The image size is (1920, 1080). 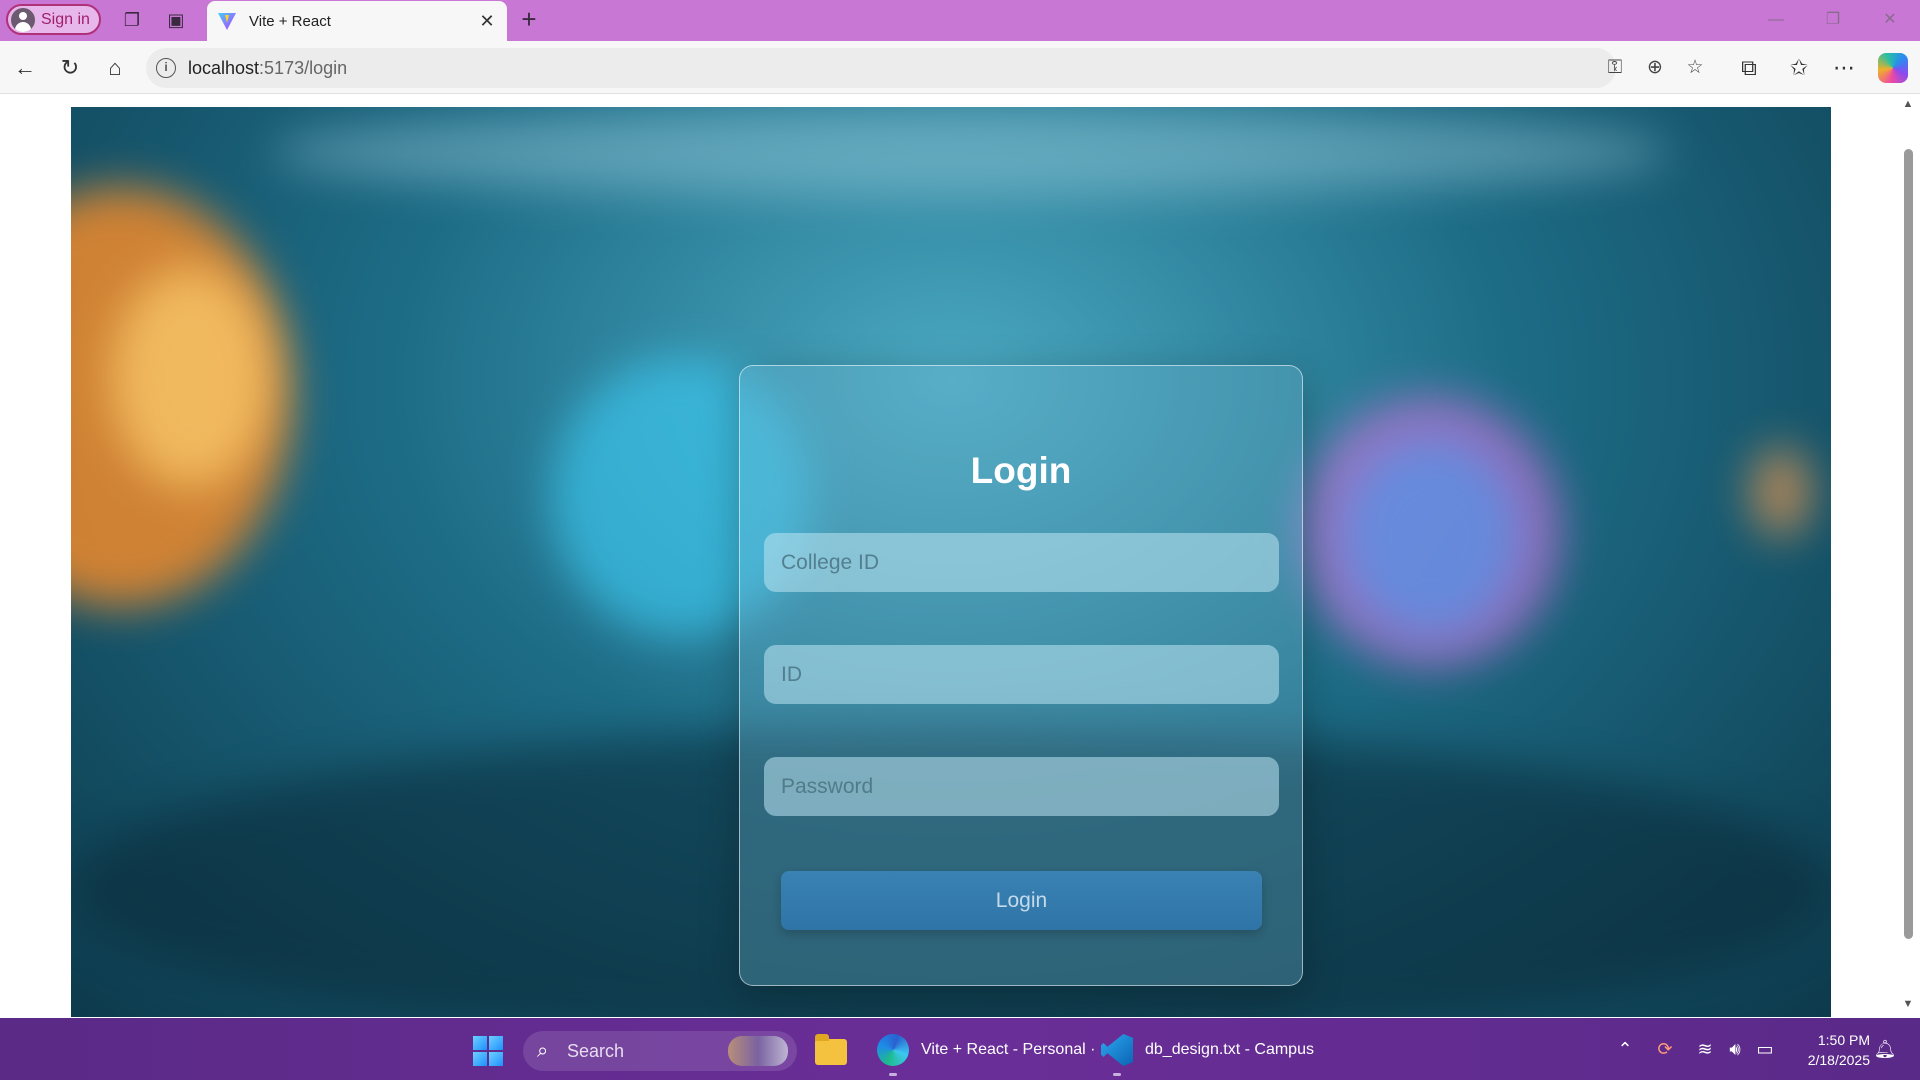 I want to click on vite-logo-icon, so click(x=227, y=21).